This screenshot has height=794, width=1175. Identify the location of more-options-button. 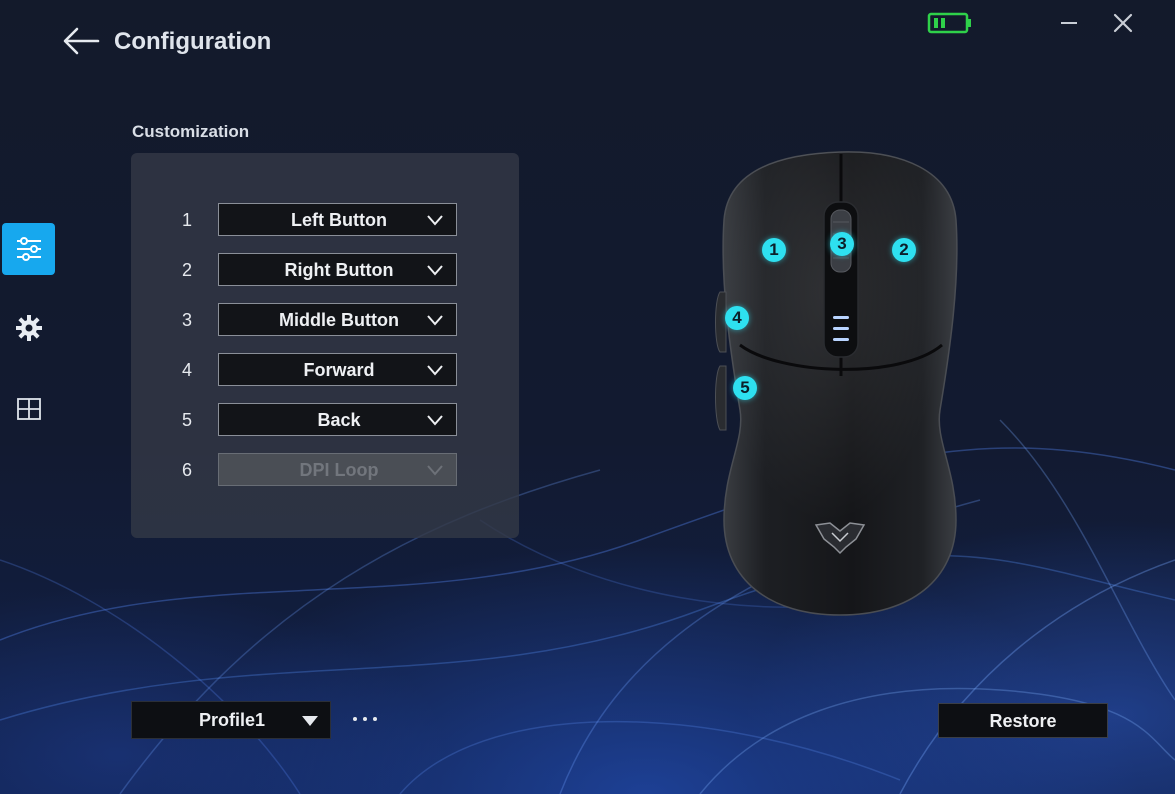
(366, 719).